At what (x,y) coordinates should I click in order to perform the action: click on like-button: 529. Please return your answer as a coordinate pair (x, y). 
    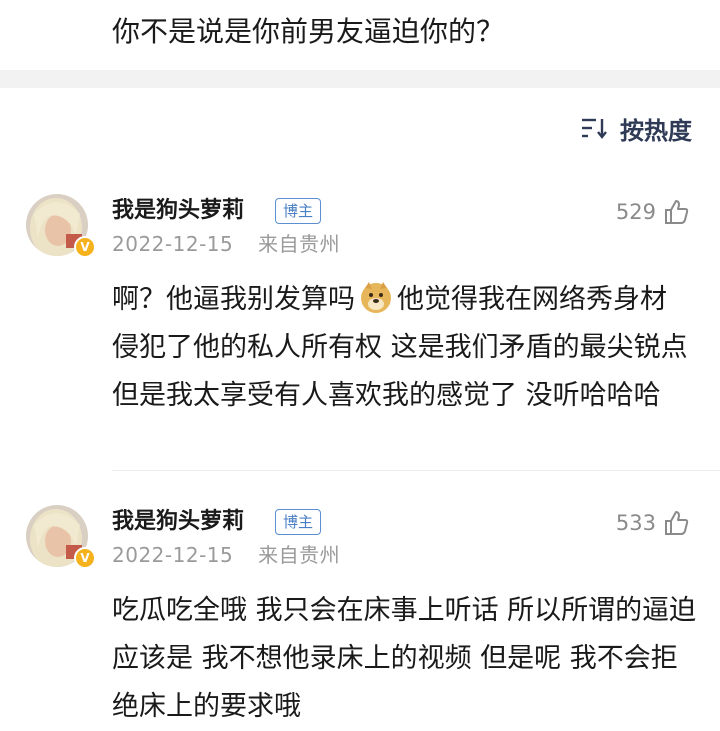
    Looking at the image, I should click on (653, 212).